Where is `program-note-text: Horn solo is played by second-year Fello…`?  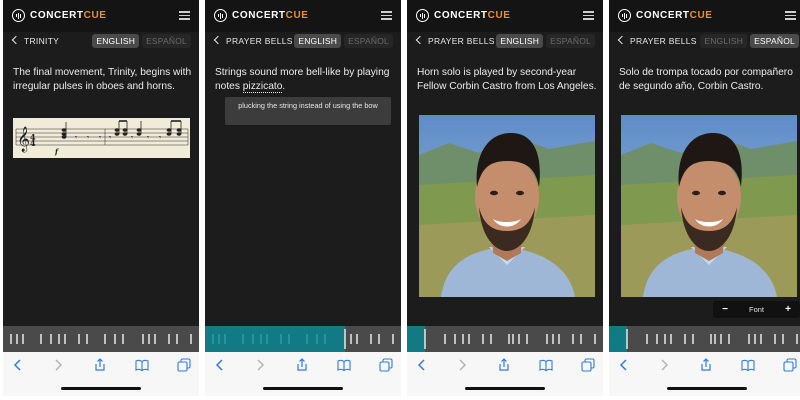 program-note-text: Horn solo is played by second-year Fello… is located at coordinates (507, 79).